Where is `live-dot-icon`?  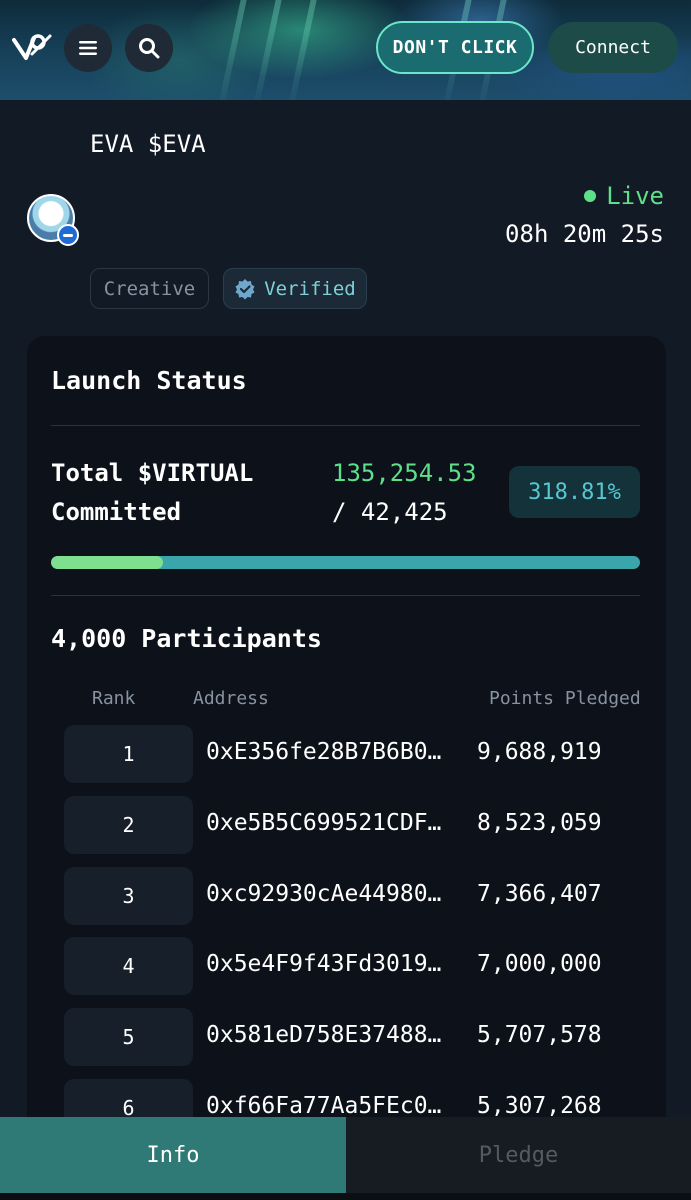 live-dot-icon is located at coordinates (590, 196).